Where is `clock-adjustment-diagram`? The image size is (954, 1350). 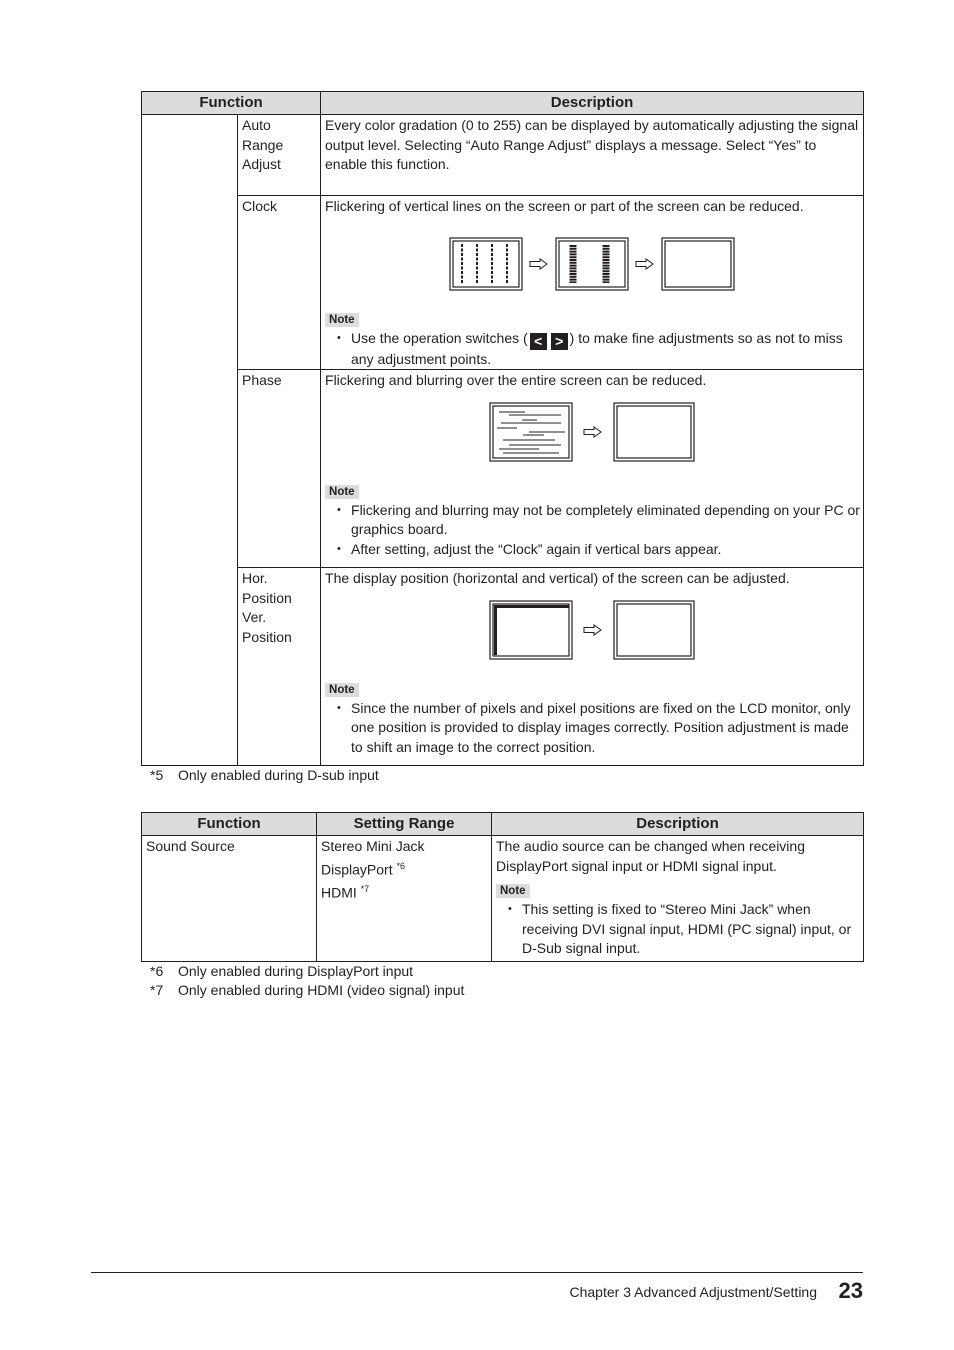 clock-adjustment-diagram is located at coordinates (592, 263).